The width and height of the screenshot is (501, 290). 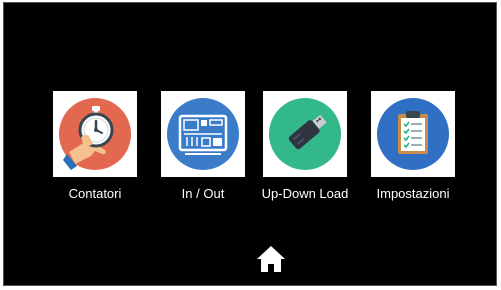 I want to click on stopwatch-in-hand-icon, so click(x=95, y=134).